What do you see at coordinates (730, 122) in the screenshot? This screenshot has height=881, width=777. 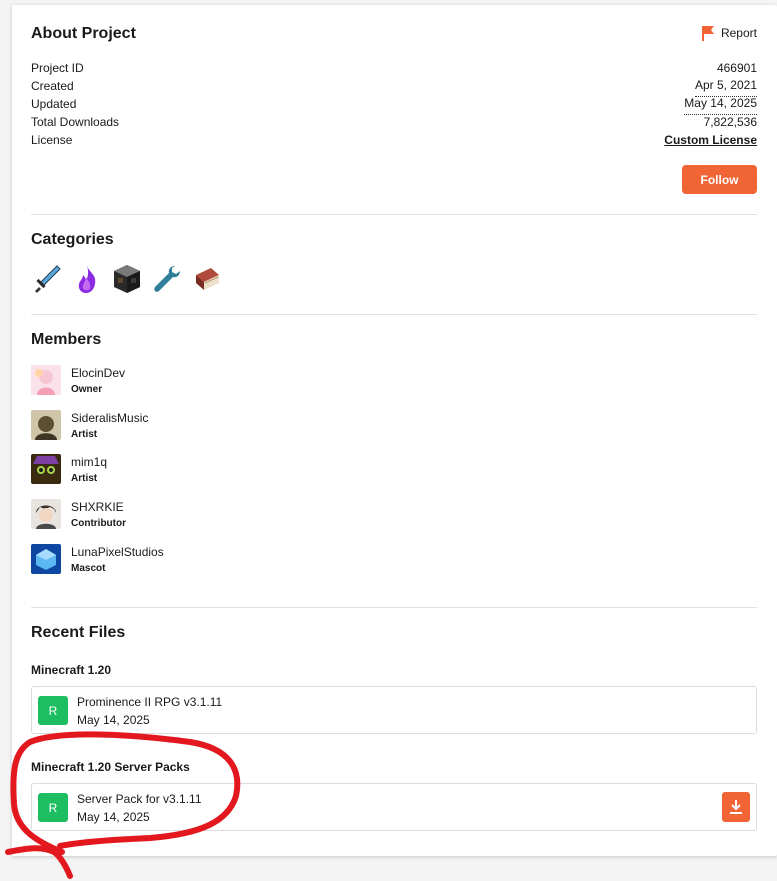 I see `info-value: 7,822,536` at bounding box center [730, 122].